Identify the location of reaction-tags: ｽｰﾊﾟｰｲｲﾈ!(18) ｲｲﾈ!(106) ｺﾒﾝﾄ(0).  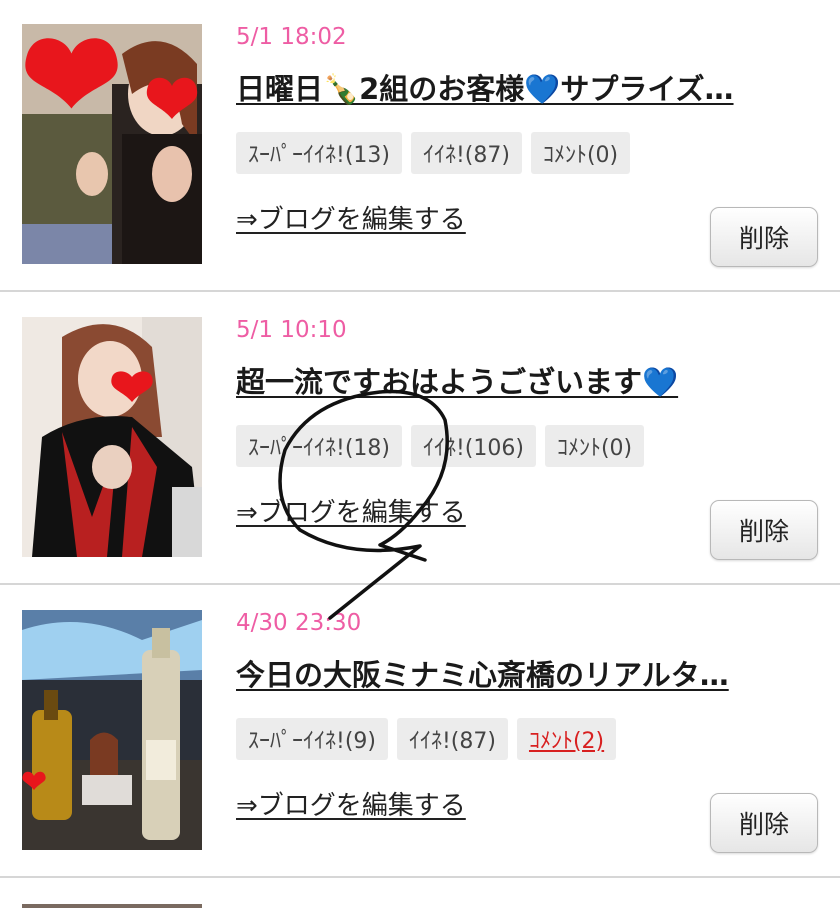
(440, 446).